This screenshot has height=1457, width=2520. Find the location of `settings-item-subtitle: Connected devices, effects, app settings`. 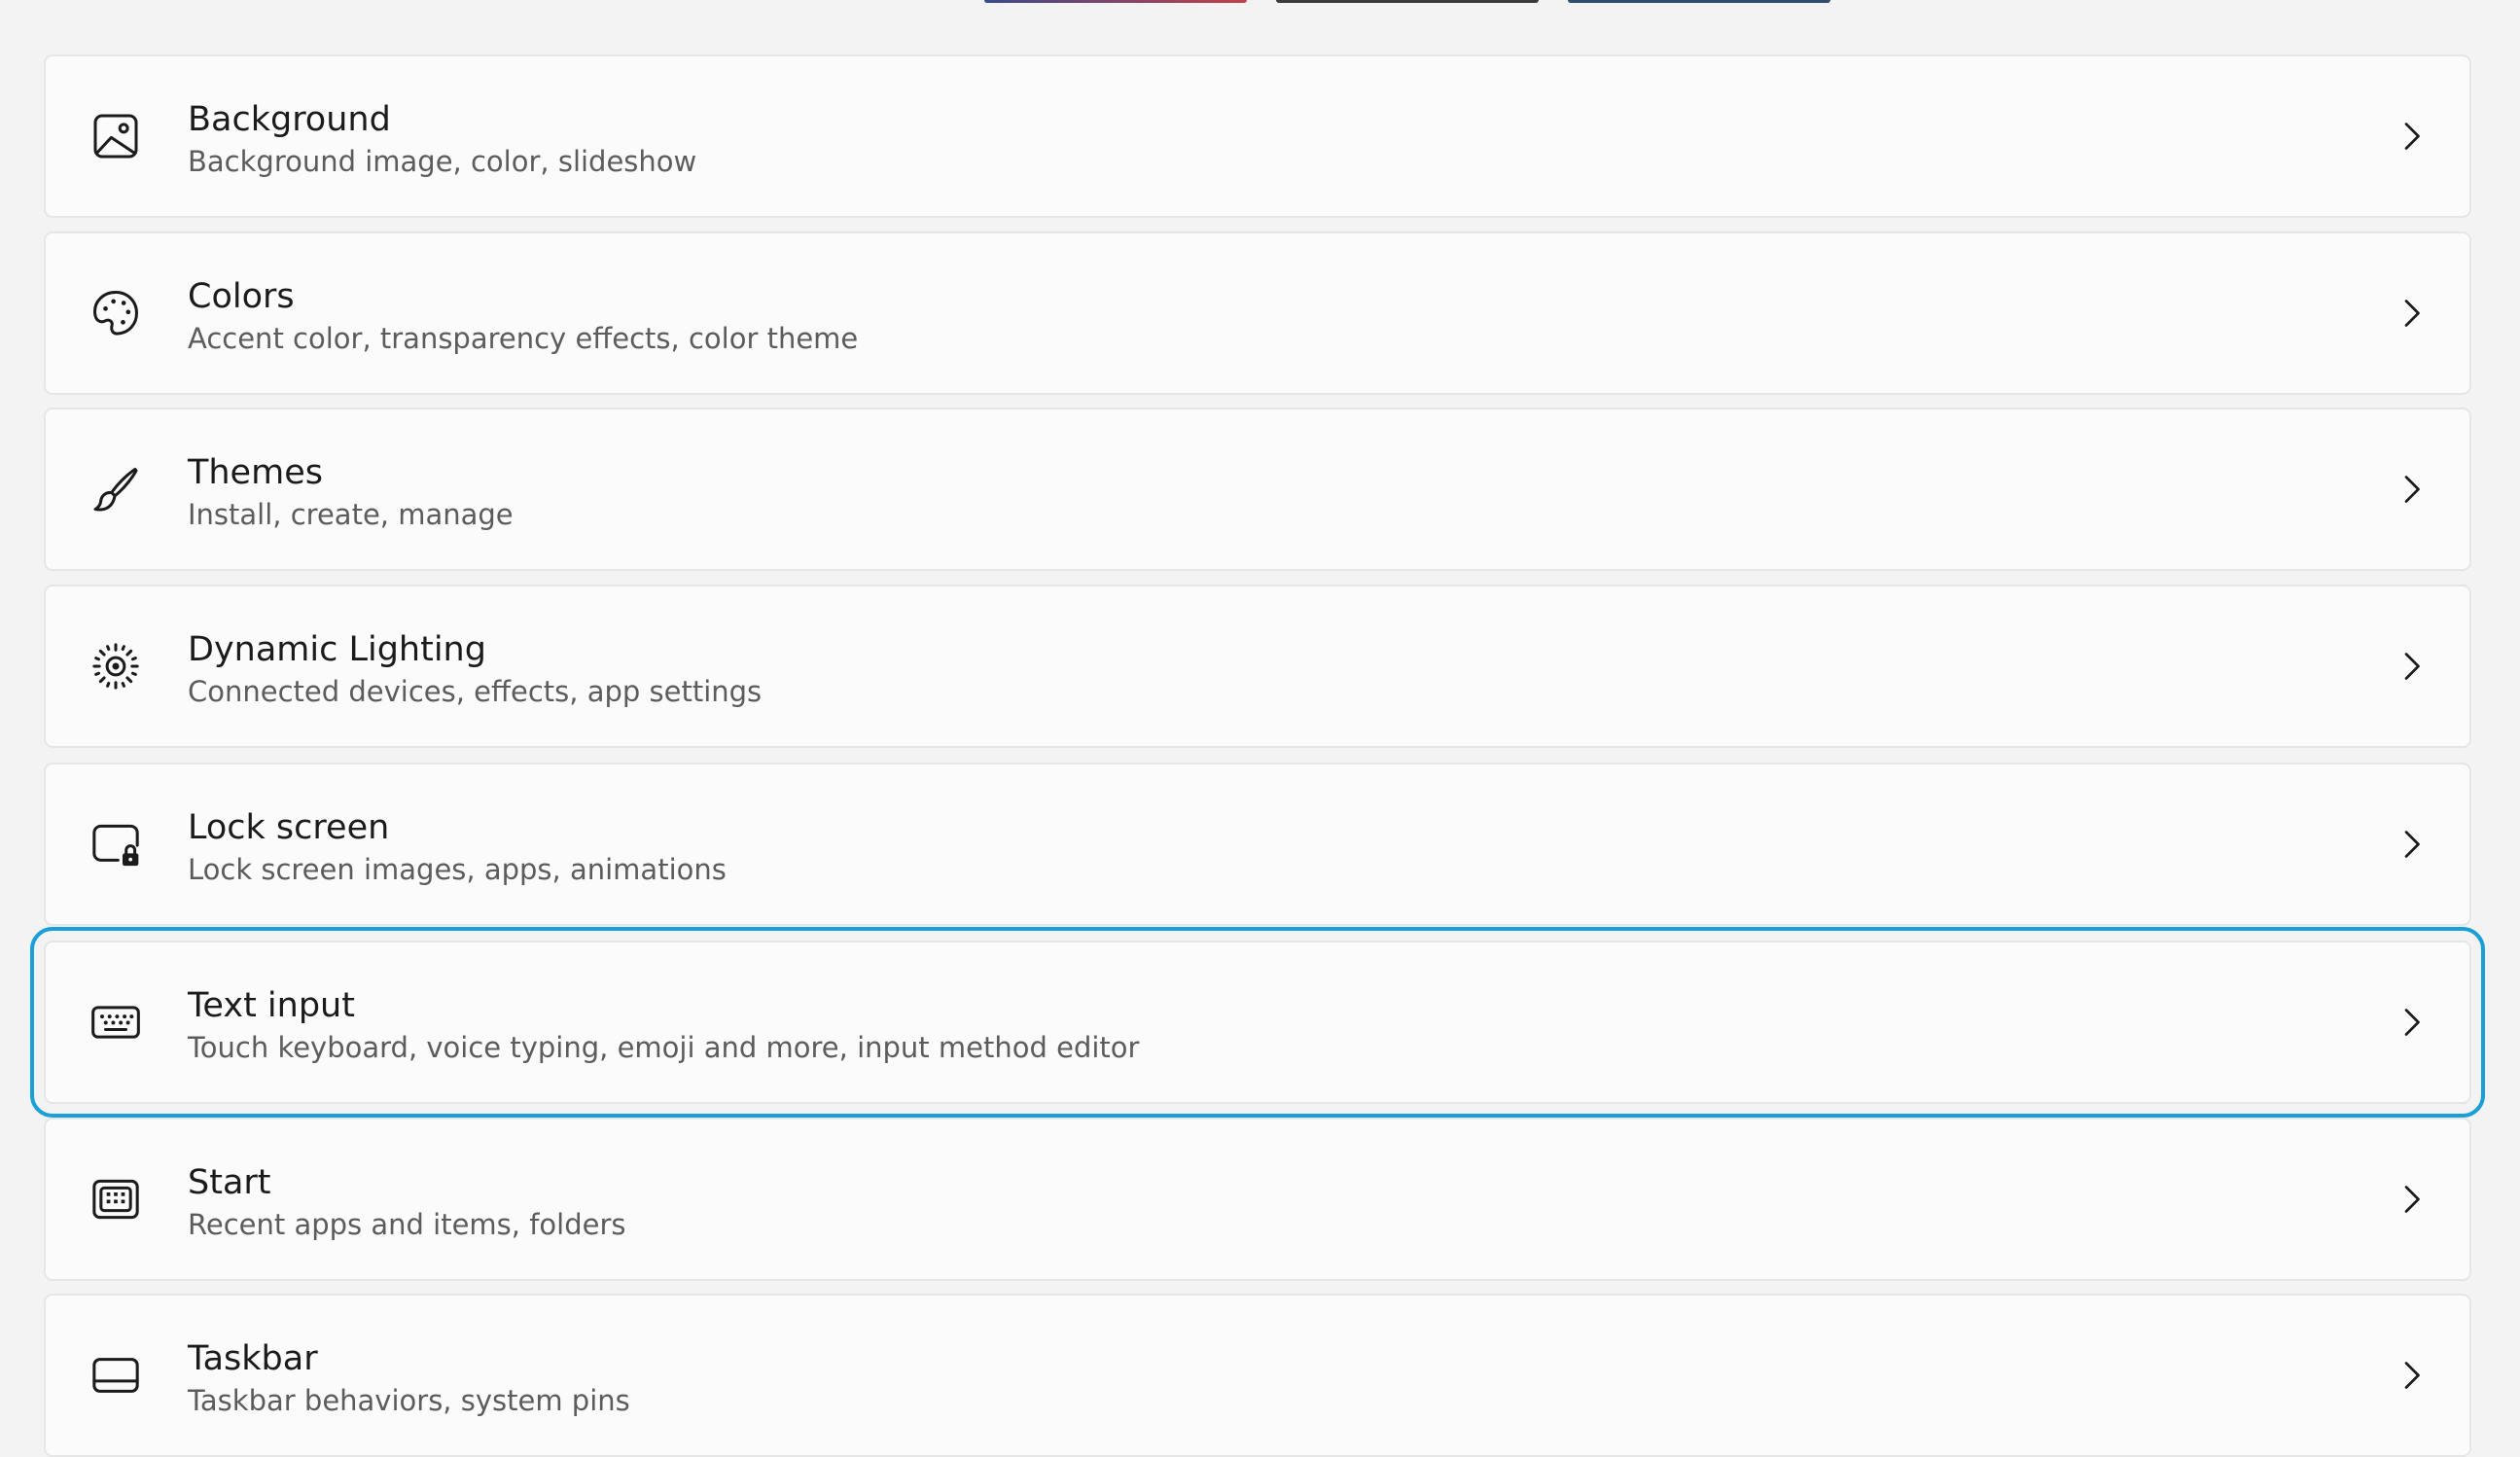

settings-item-subtitle: Connected devices, effects, app settings is located at coordinates (475, 691).